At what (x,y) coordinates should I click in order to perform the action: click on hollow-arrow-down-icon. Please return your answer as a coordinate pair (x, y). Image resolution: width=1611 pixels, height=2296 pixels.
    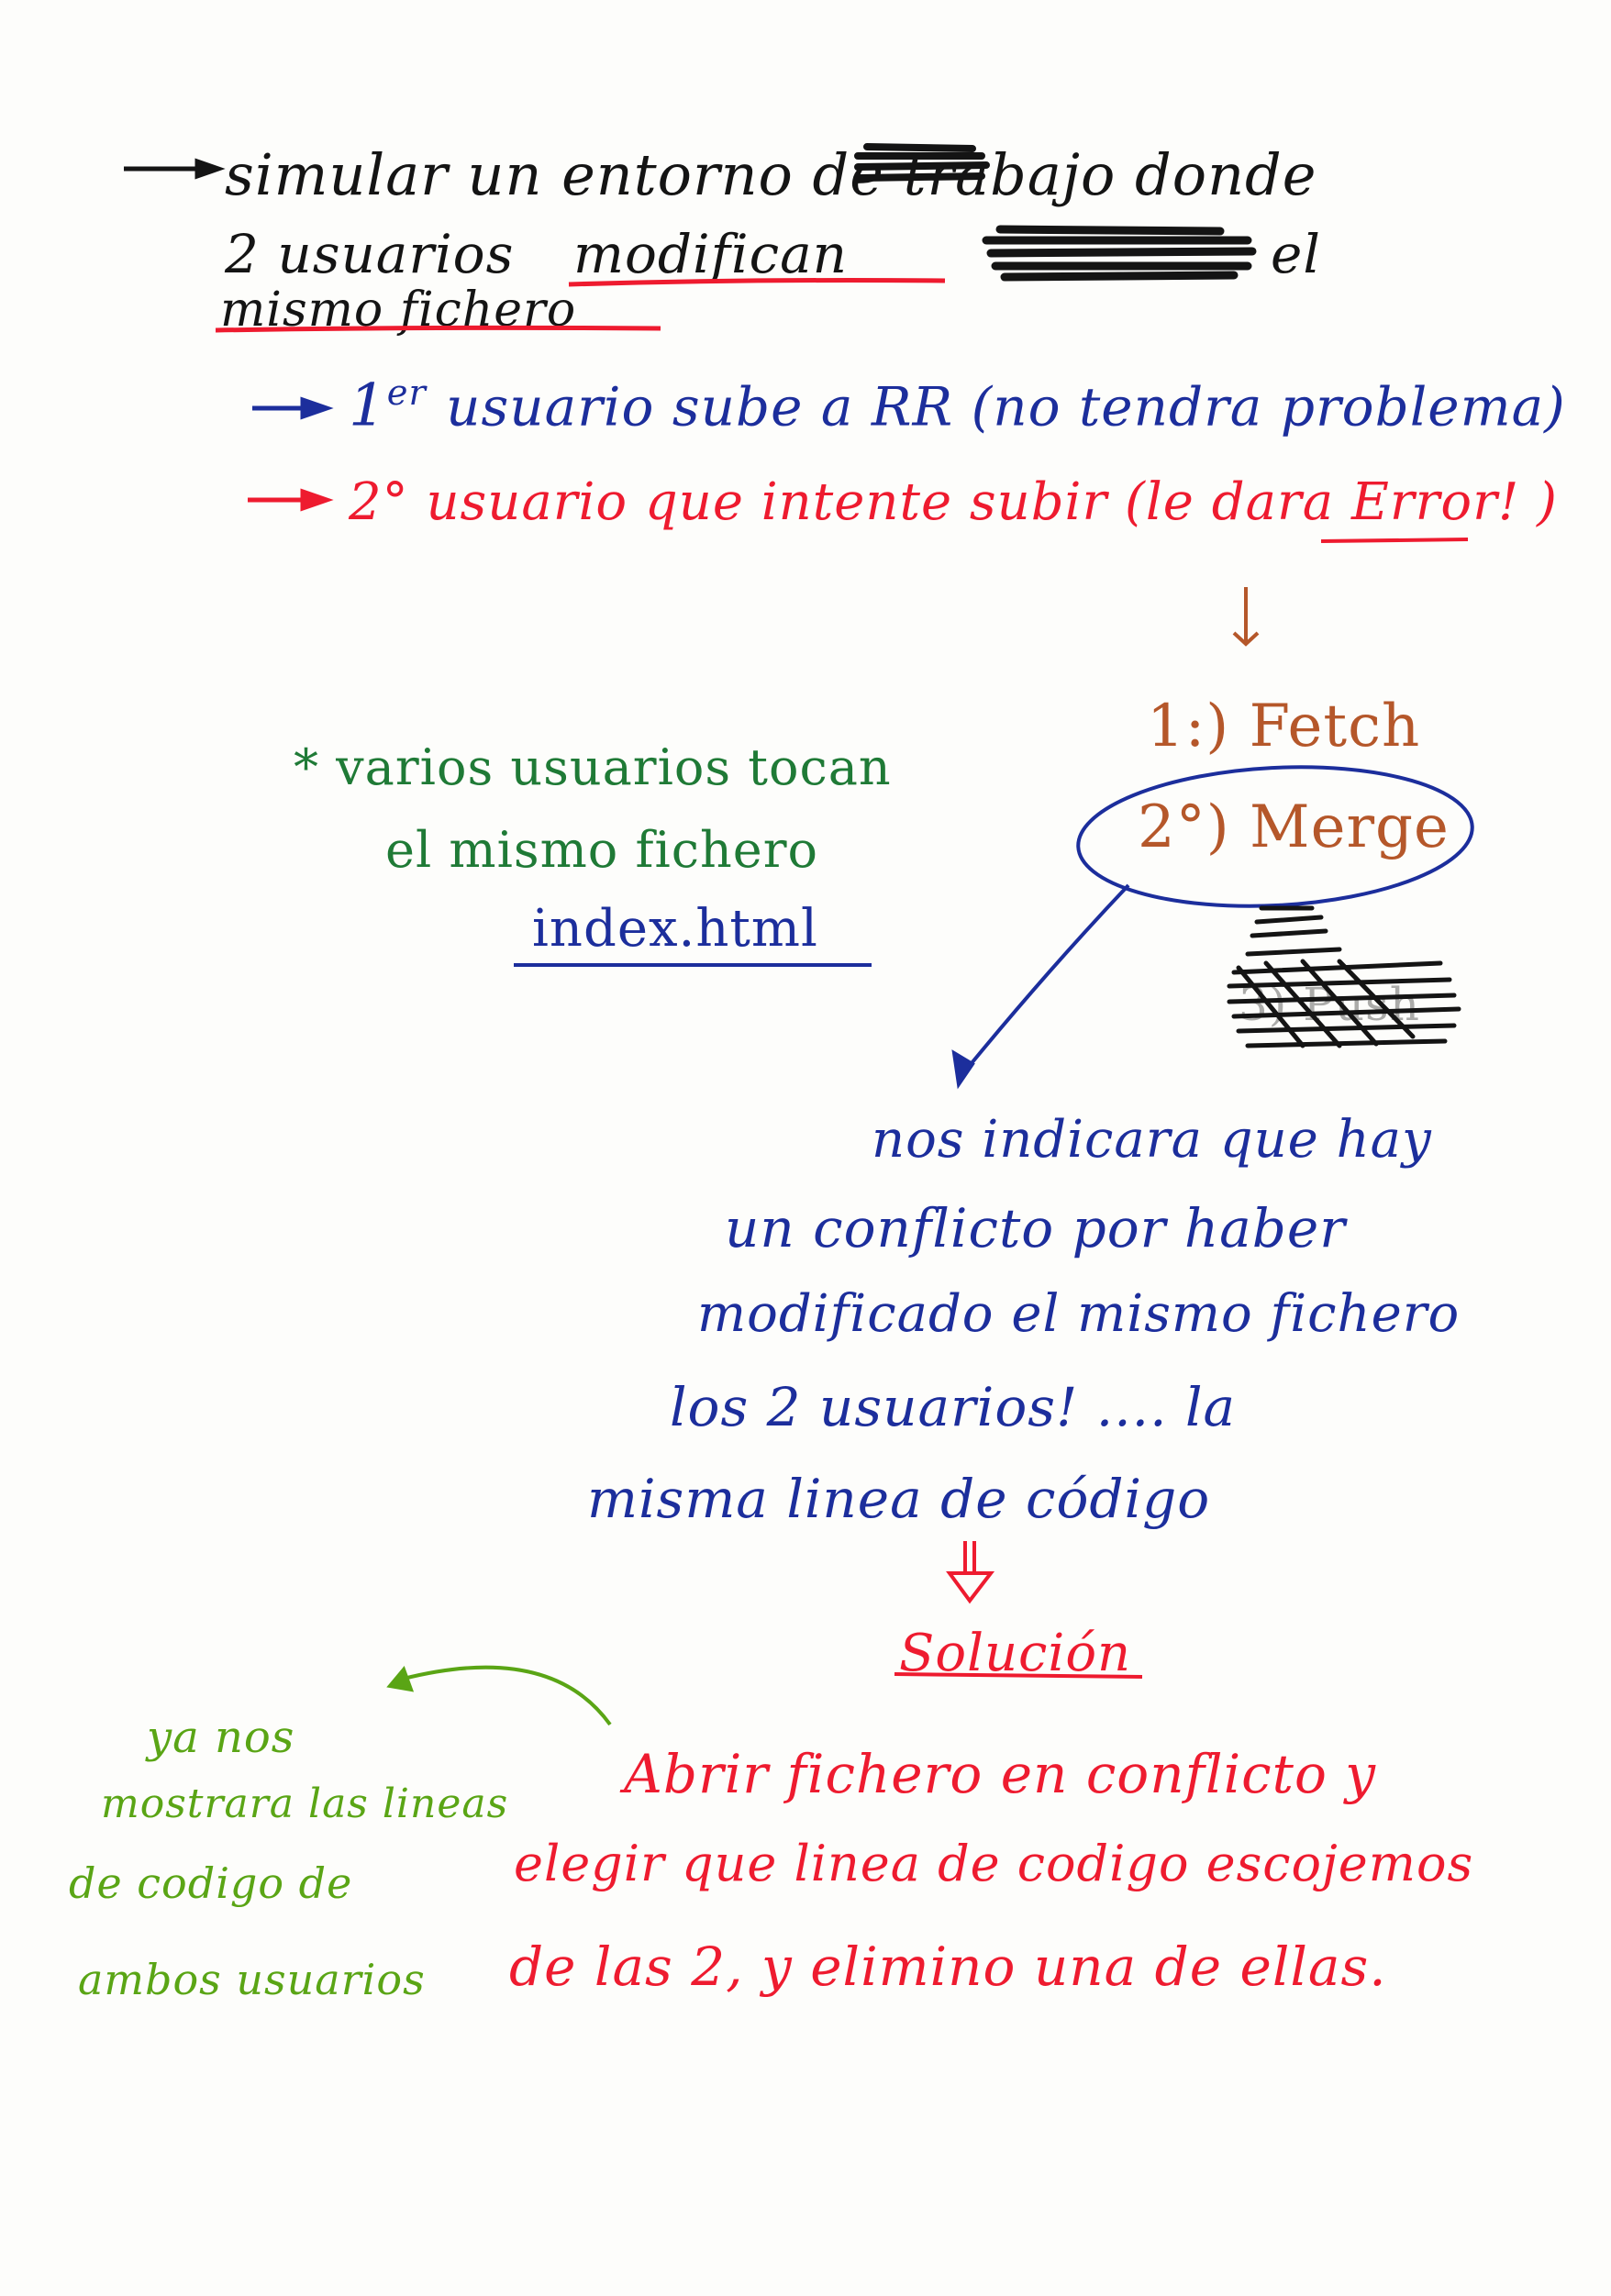
    Looking at the image, I should click on (970, 1572).